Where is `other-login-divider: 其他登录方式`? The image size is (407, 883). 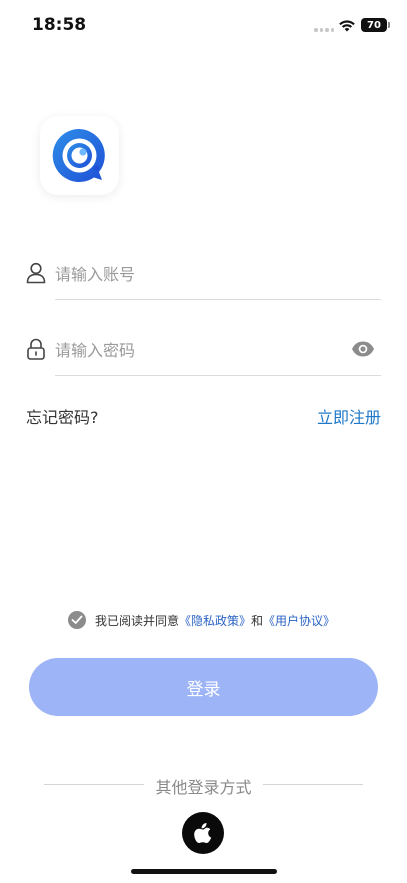 other-login-divider: 其他登录方式 is located at coordinates (203, 785).